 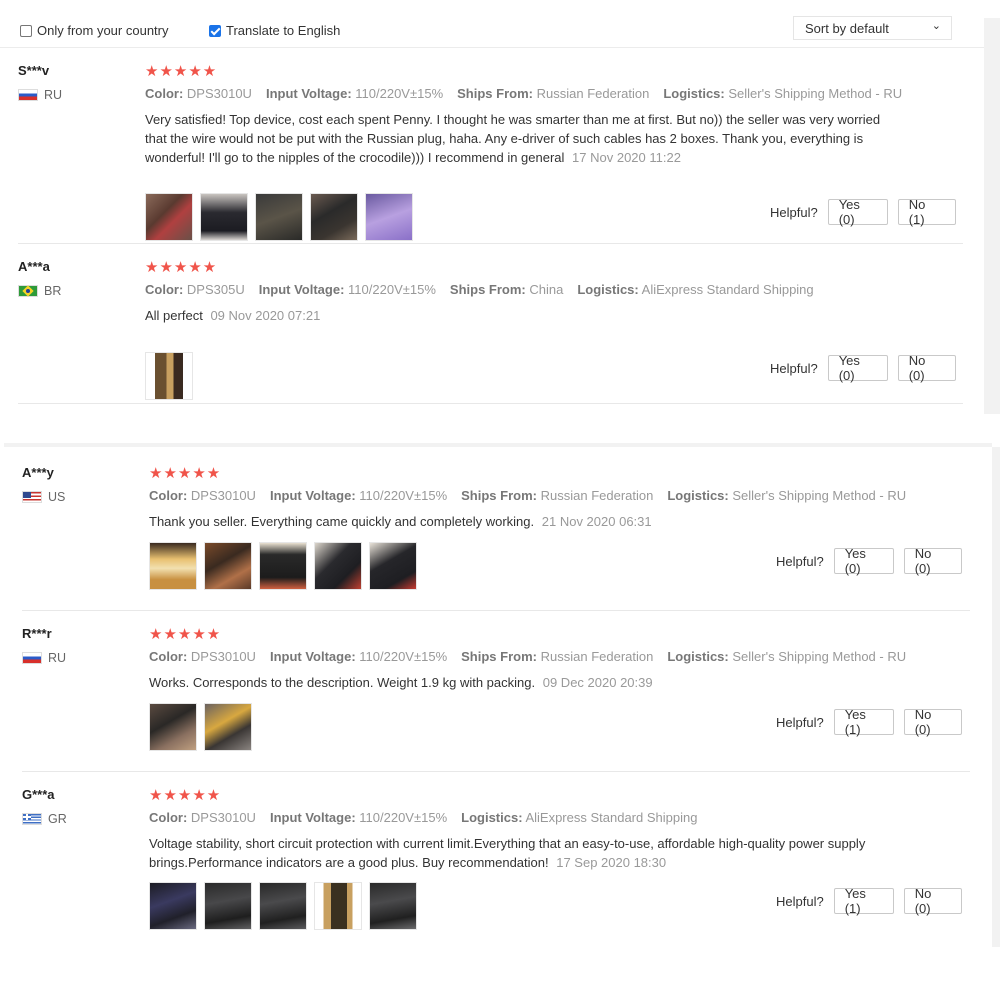 I want to click on color-value: DPS305U, so click(x=215, y=289).